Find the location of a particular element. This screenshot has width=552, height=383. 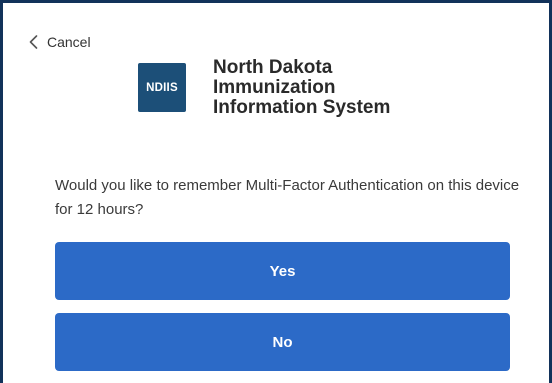

title-line-2: Immunization is located at coordinates (274, 87).